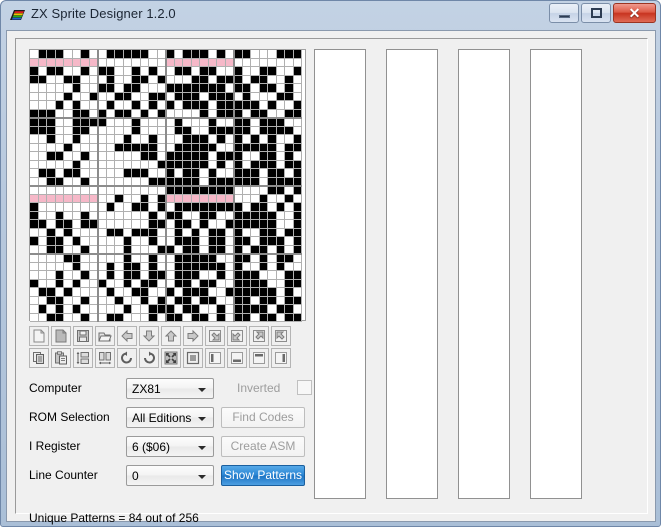 The height and width of the screenshot is (527, 661). Describe the element at coordinates (171, 336) in the screenshot. I see `shift-up-button` at that location.